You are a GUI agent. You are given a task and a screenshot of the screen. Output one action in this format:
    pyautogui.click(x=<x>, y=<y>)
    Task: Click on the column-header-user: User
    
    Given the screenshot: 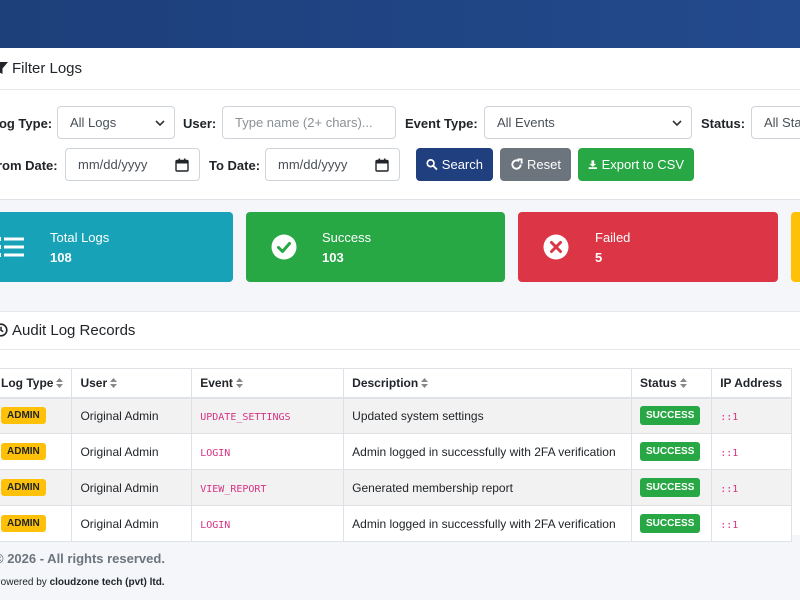 What is the action you would take?
    pyautogui.click(x=132, y=383)
    